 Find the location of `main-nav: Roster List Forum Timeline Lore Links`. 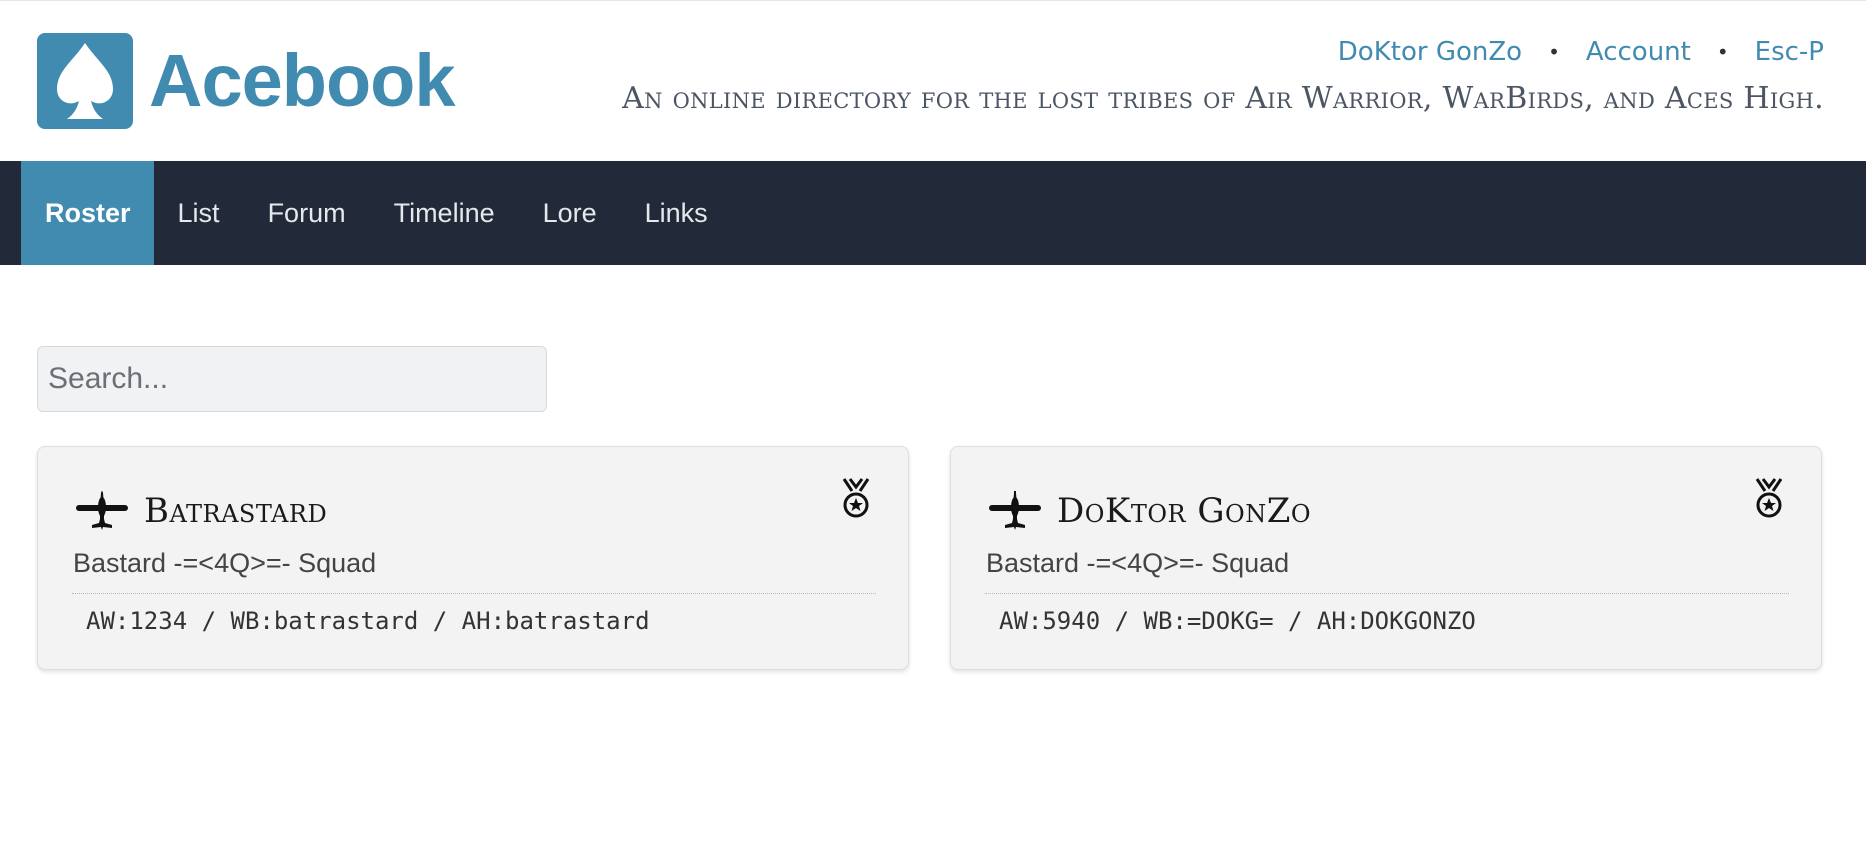

main-nav: Roster List Forum Timeline Lore Links is located at coordinates (933, 213).